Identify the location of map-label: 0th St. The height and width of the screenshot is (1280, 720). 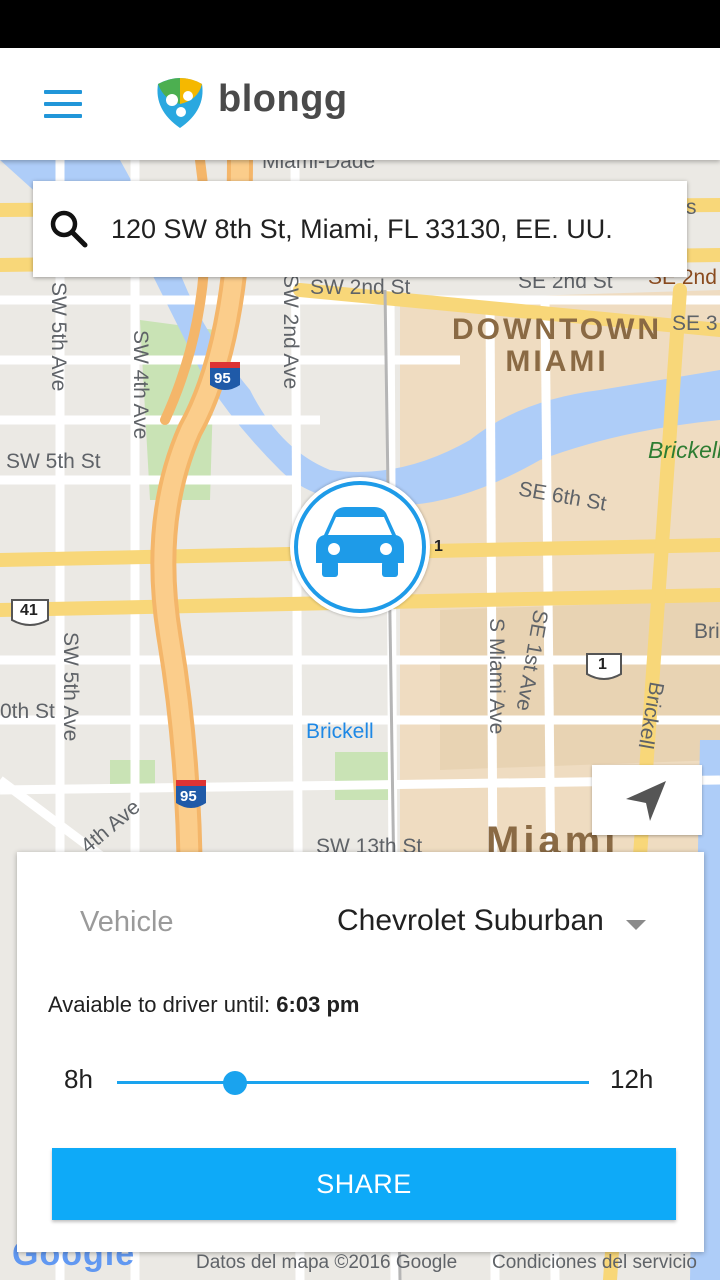
(27, 711).